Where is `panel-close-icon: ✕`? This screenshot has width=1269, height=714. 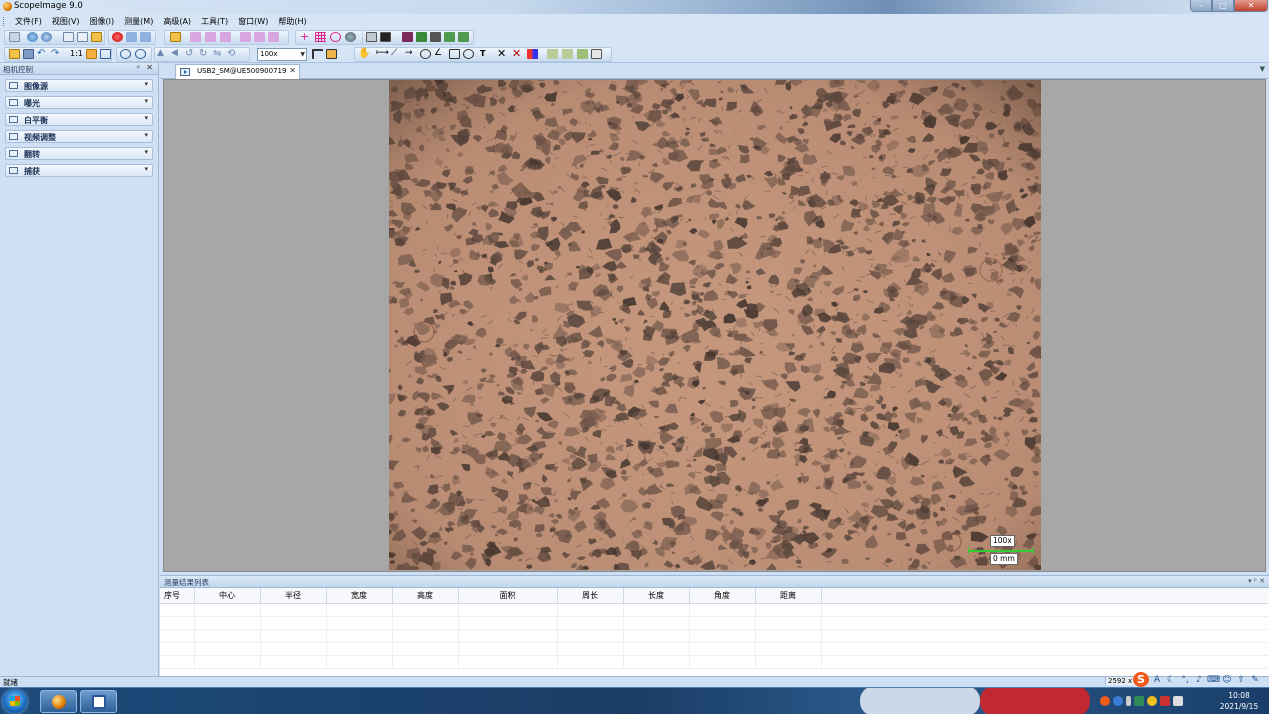 panel-close-icon: ✕ is located at coordinates (149, 67).